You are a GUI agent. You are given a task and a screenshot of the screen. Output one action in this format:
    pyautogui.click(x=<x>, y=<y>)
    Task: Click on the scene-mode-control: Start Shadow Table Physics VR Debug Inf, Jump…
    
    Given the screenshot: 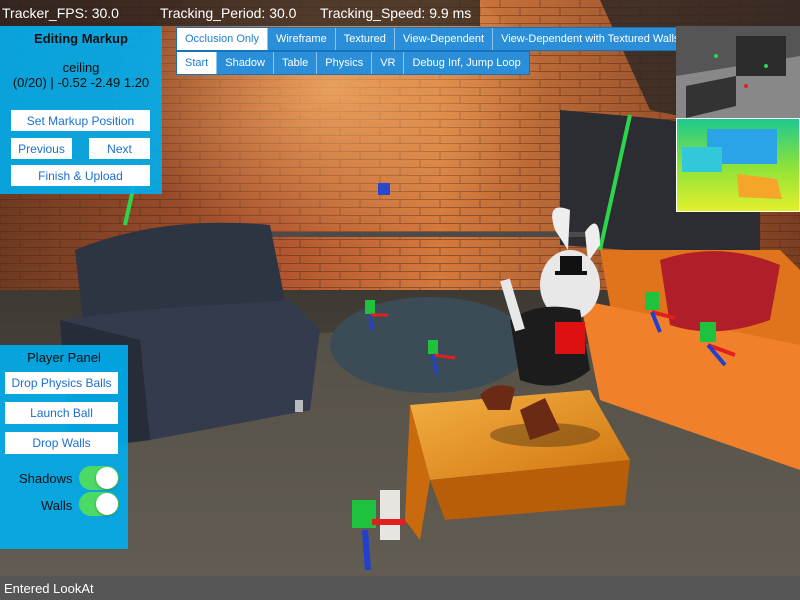 What is the action you would take?
    pyautogui.click(x=353, y=63)
    